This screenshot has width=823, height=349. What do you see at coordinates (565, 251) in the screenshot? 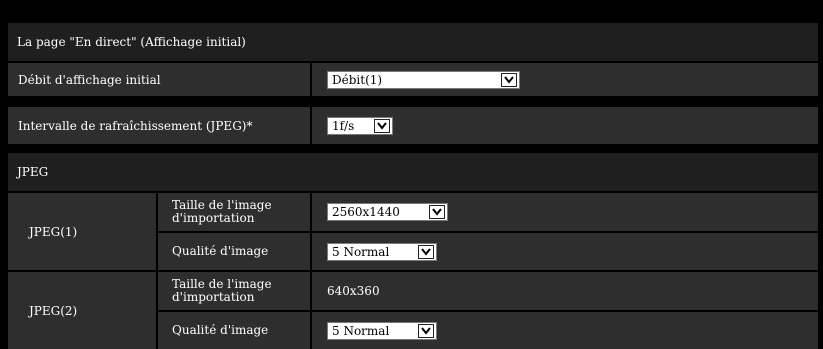
I see `jpeg1-image-quality-cell: 5 Normal` at bounding box center [565, 251].